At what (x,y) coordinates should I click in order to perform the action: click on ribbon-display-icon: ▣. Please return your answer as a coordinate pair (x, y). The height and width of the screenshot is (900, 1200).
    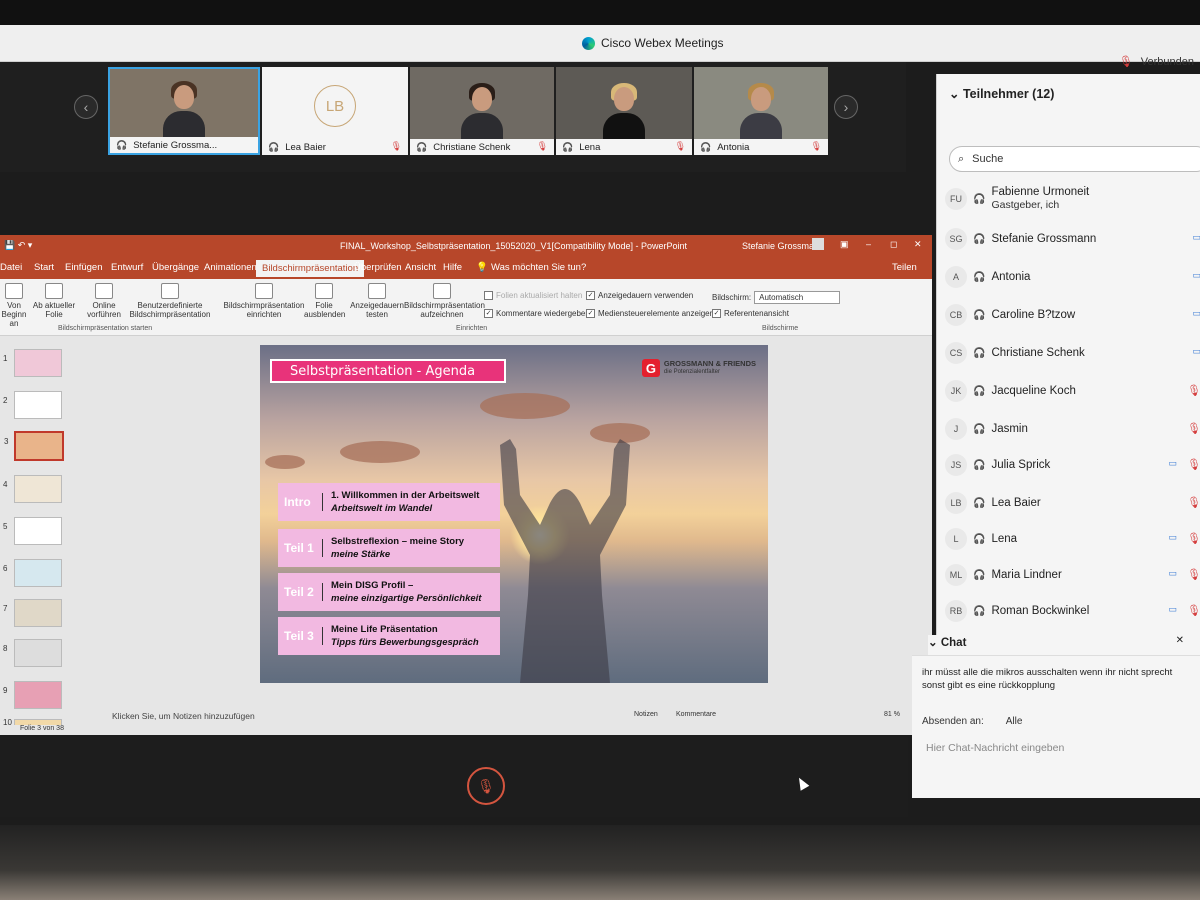
    Looking at the image, I should click on (844, 244).